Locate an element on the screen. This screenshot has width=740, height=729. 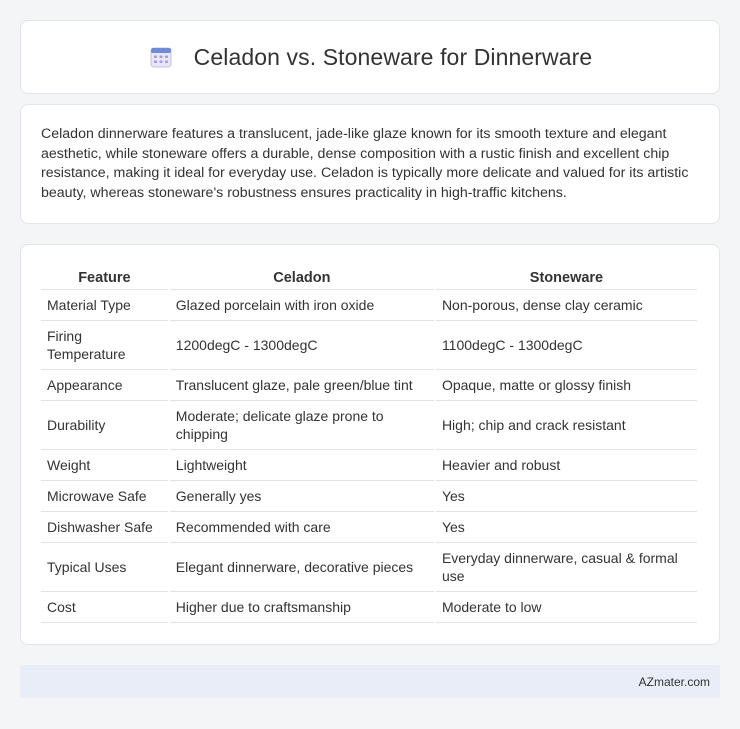
table-cell: Typical Uses is located at coordinates (104, 567).